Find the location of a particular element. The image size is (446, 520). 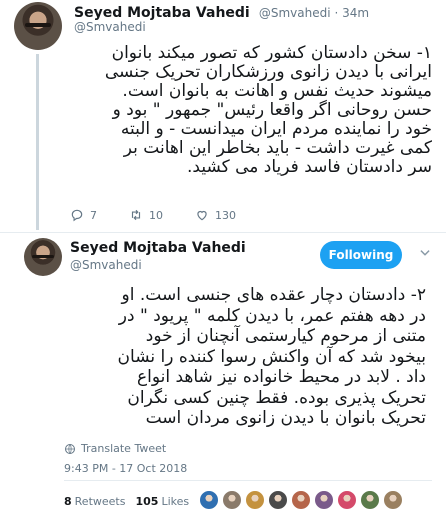

like-icon is located at coordinates (202, 215).